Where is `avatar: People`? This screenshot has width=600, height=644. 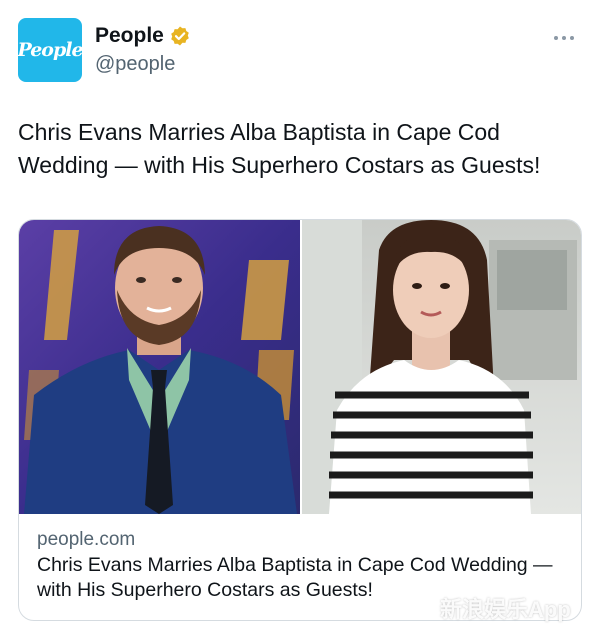
avatar: People is located at coordinates (50, 50).